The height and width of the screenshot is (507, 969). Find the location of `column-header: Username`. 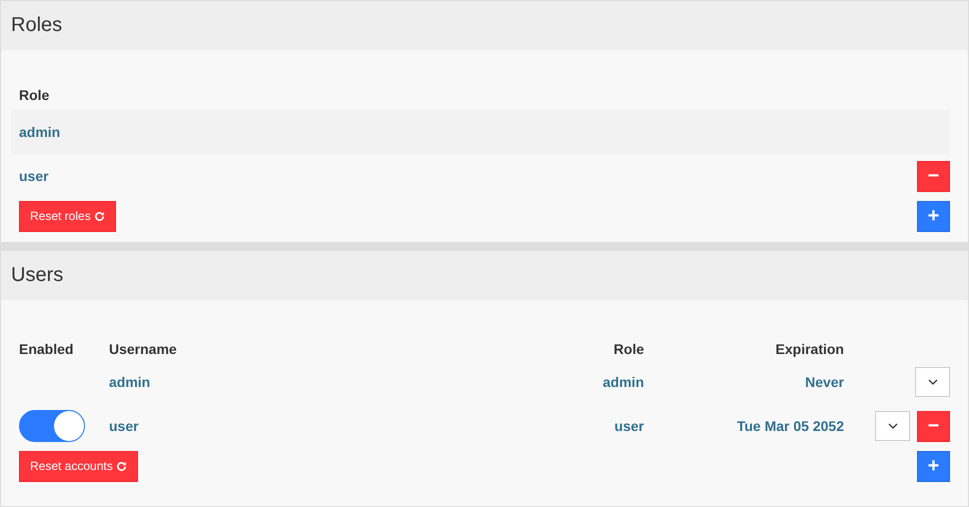

column-header: Username is located at coordinates (143, 349).